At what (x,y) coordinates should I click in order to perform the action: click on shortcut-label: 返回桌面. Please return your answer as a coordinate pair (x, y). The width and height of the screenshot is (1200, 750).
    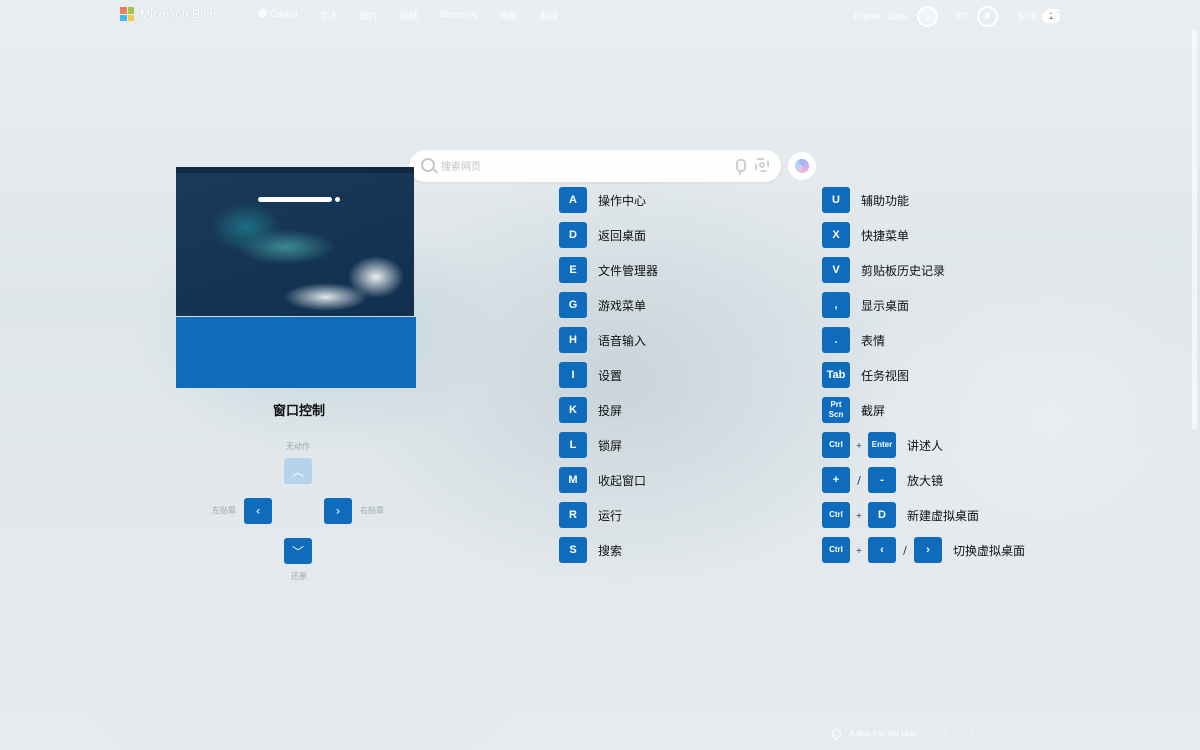
    Looking at the image, I should click on (622, 235).